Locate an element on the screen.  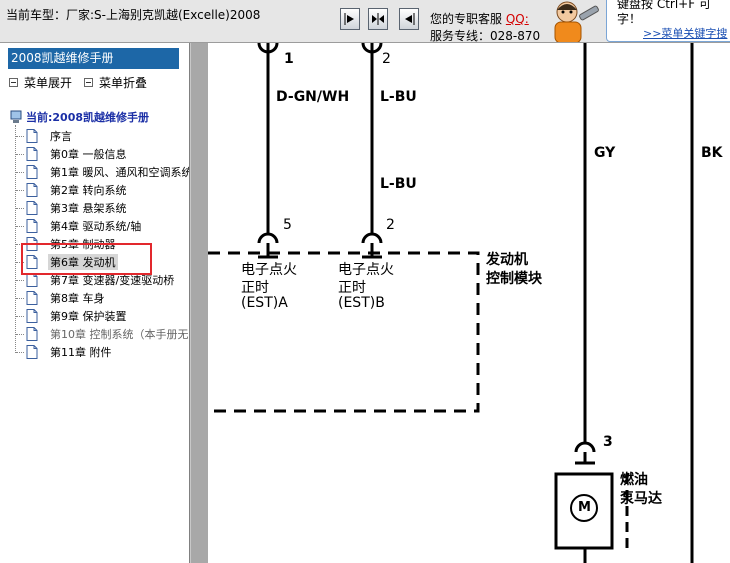
fuel-pump-label-line2: 泵马达 is located at coordinates (641, 499).